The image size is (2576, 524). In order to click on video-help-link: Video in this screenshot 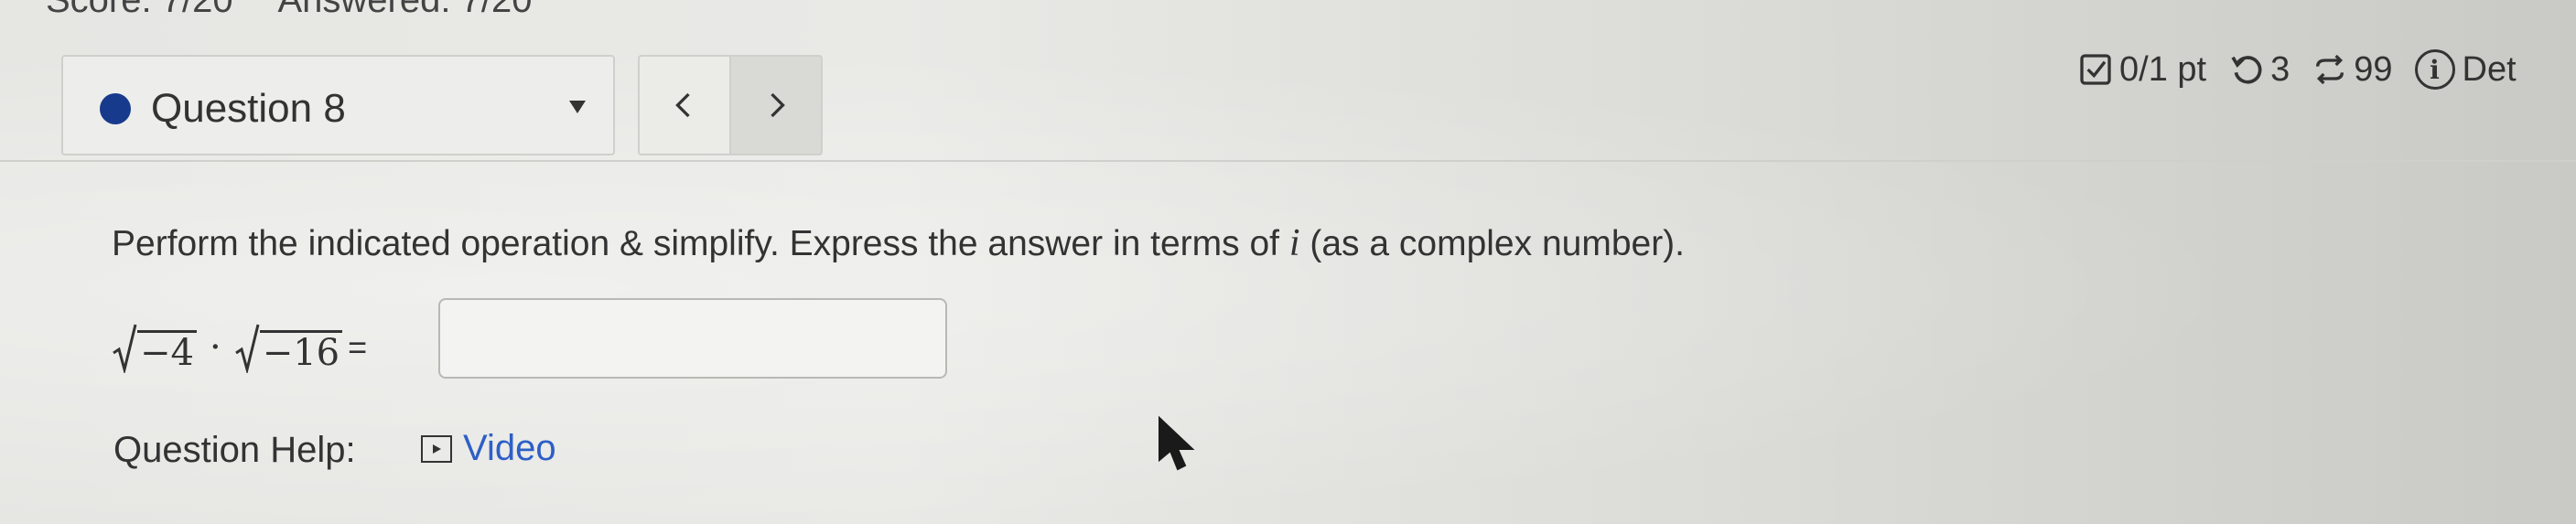, I will do `click(488, 448)`.